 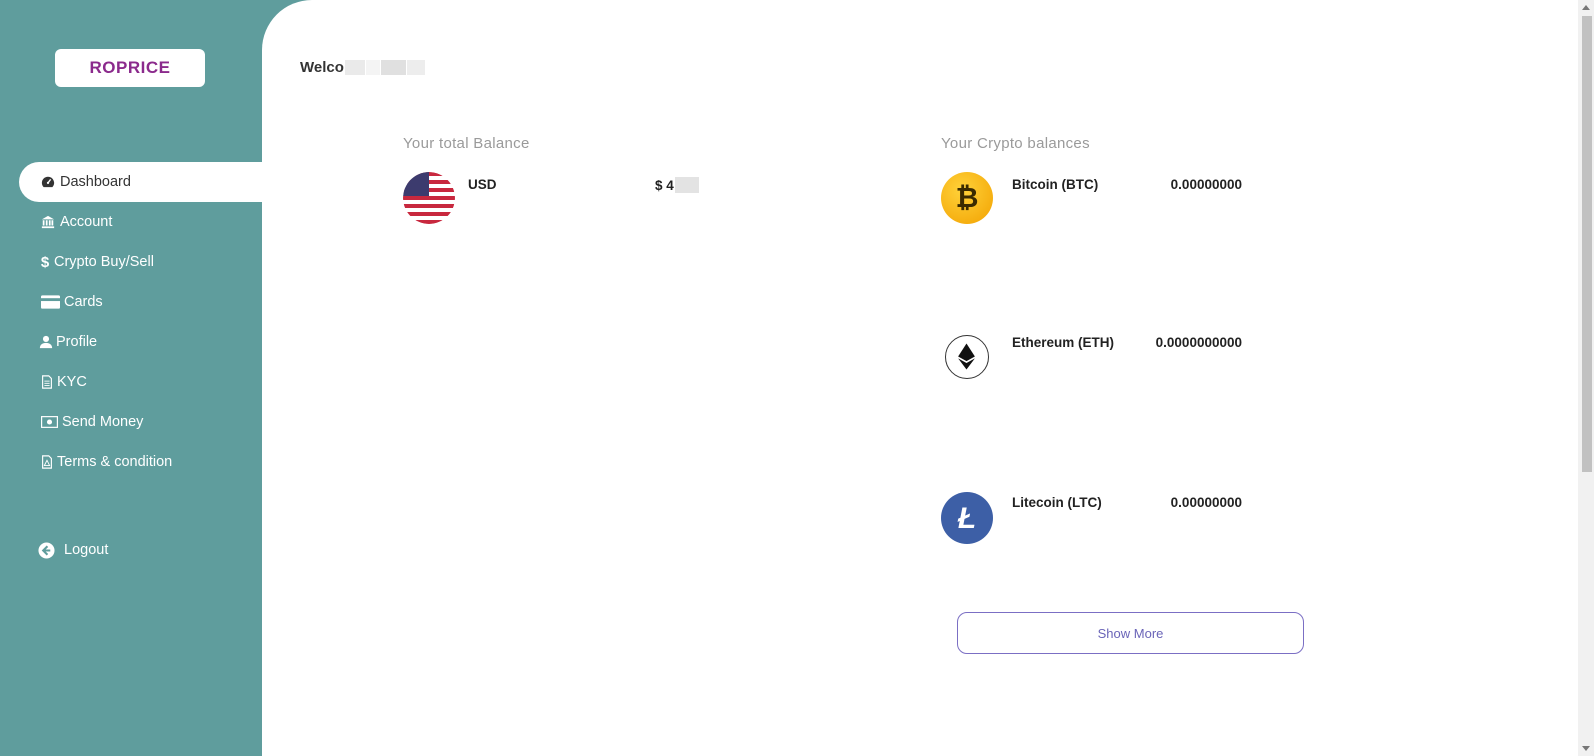 What do you see at coordinates (95, 182) in the screenshot?
I see `sidebar-item-label: Dashboard` at bounding box center [95, 182].